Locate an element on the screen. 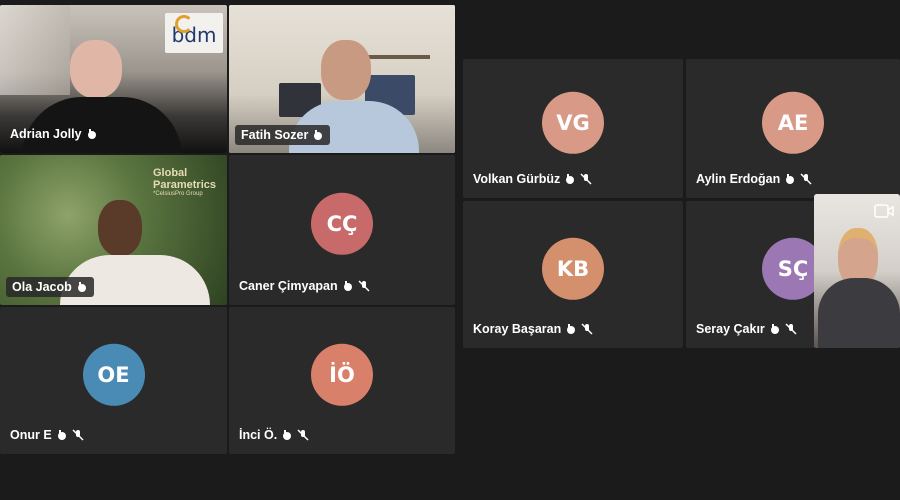 The image size is (900, 500). avatar: CÇ is located at coordinates (342, 223).